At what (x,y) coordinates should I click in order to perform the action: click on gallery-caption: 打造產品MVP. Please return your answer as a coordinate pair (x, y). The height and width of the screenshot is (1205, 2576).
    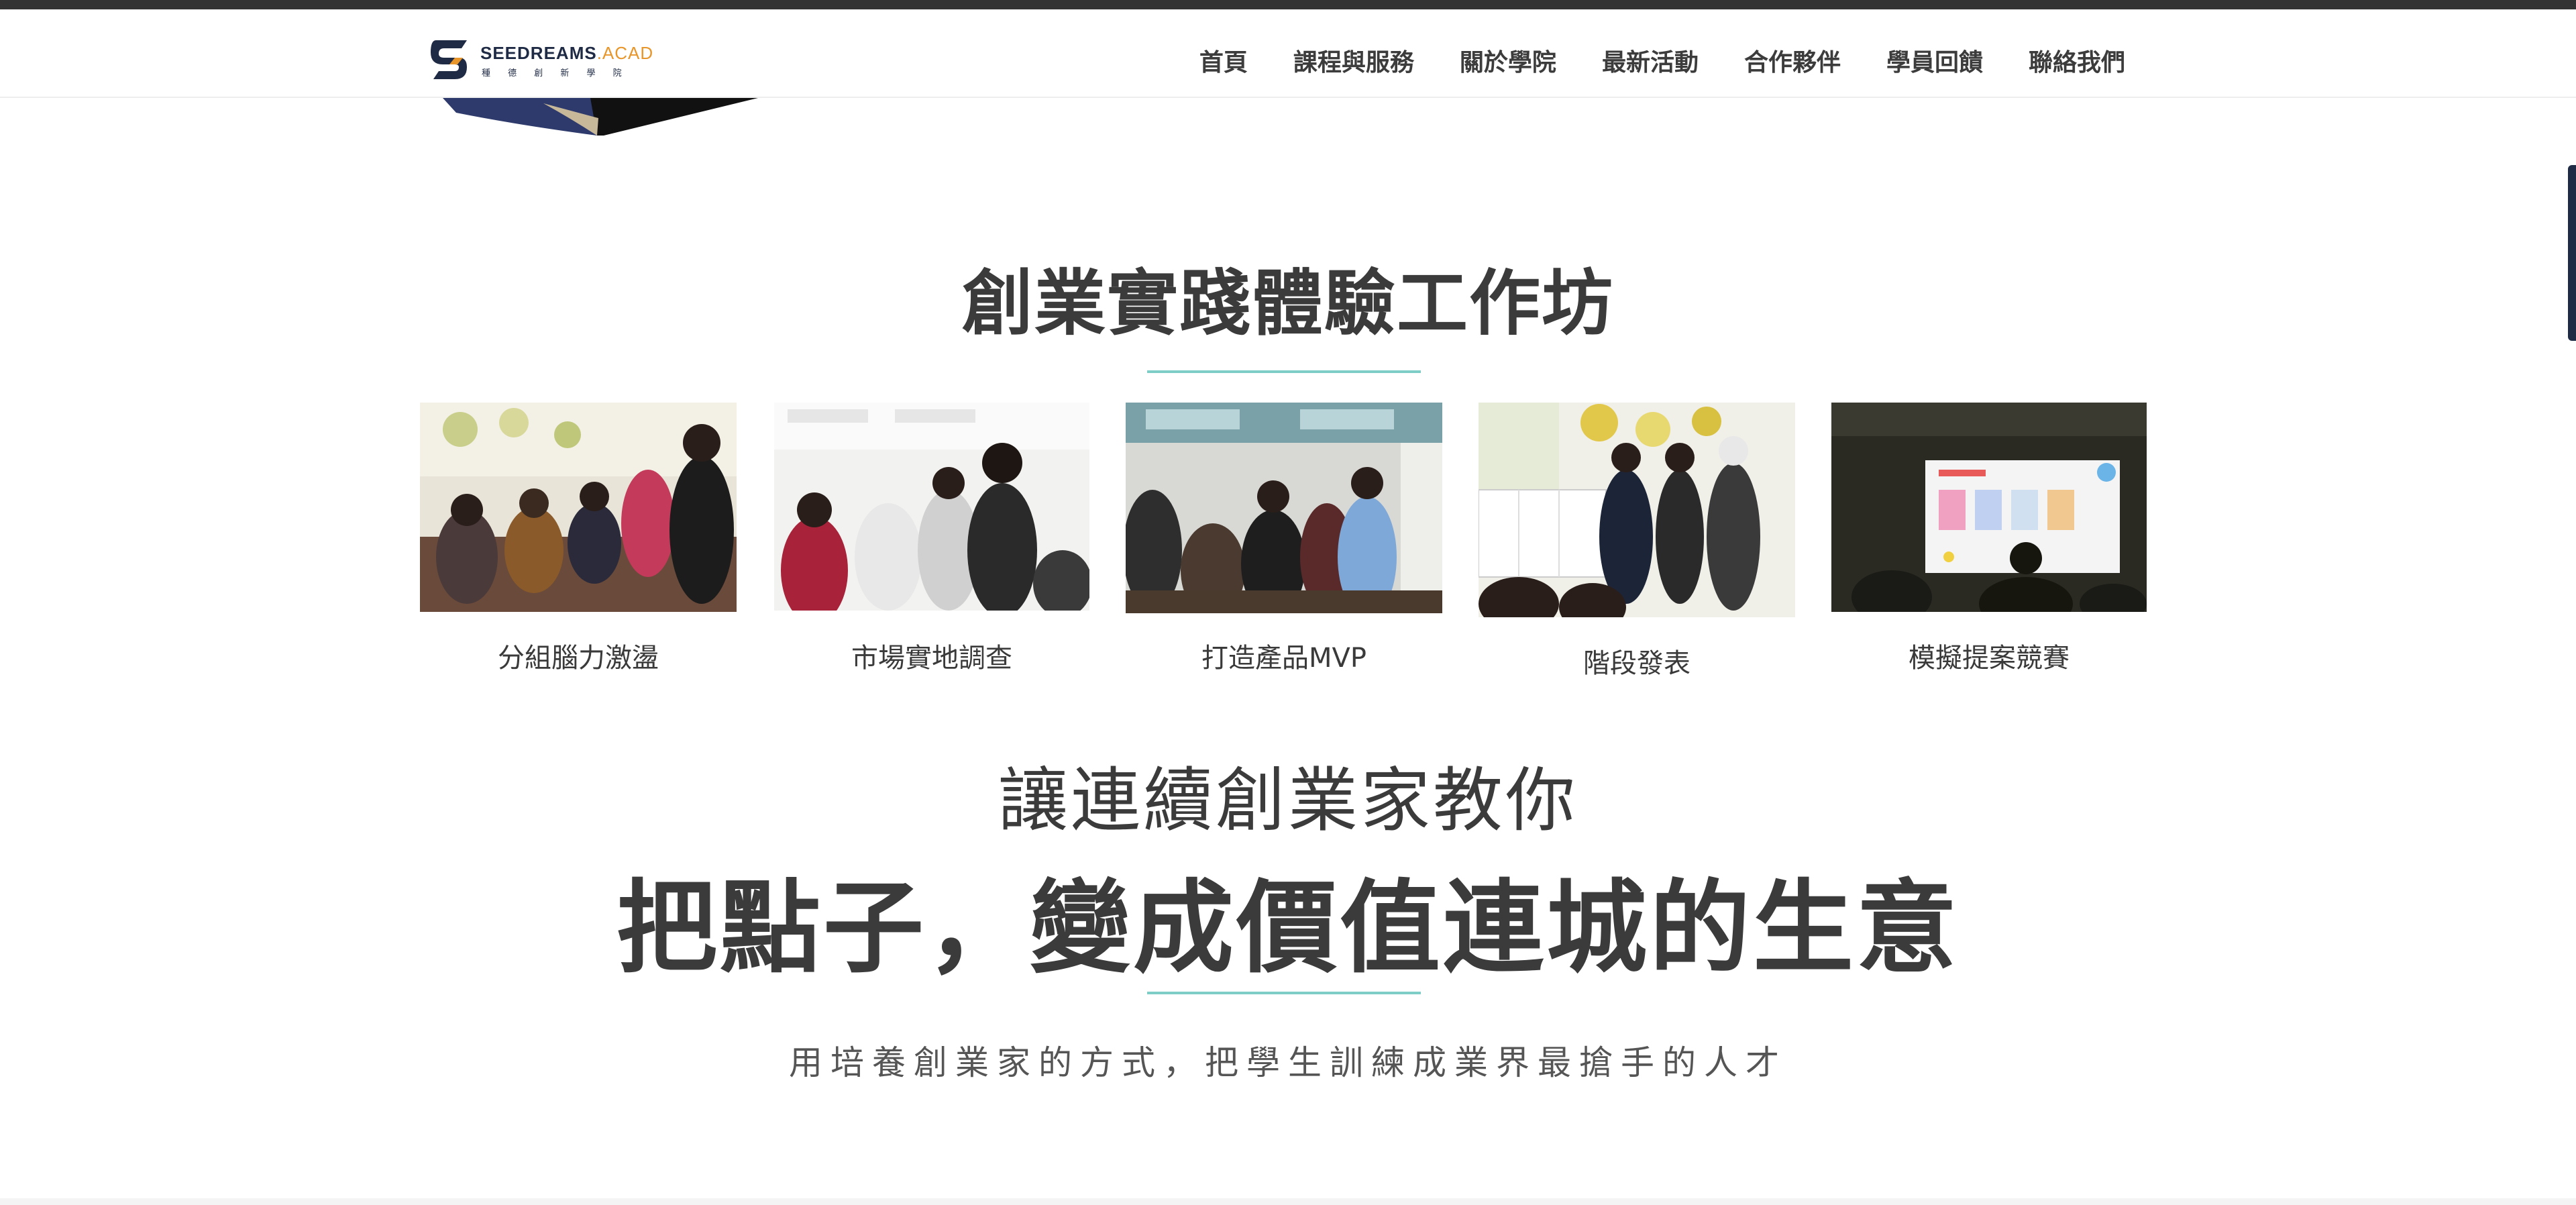
    Looking at the image, I should click on (1283, 658).